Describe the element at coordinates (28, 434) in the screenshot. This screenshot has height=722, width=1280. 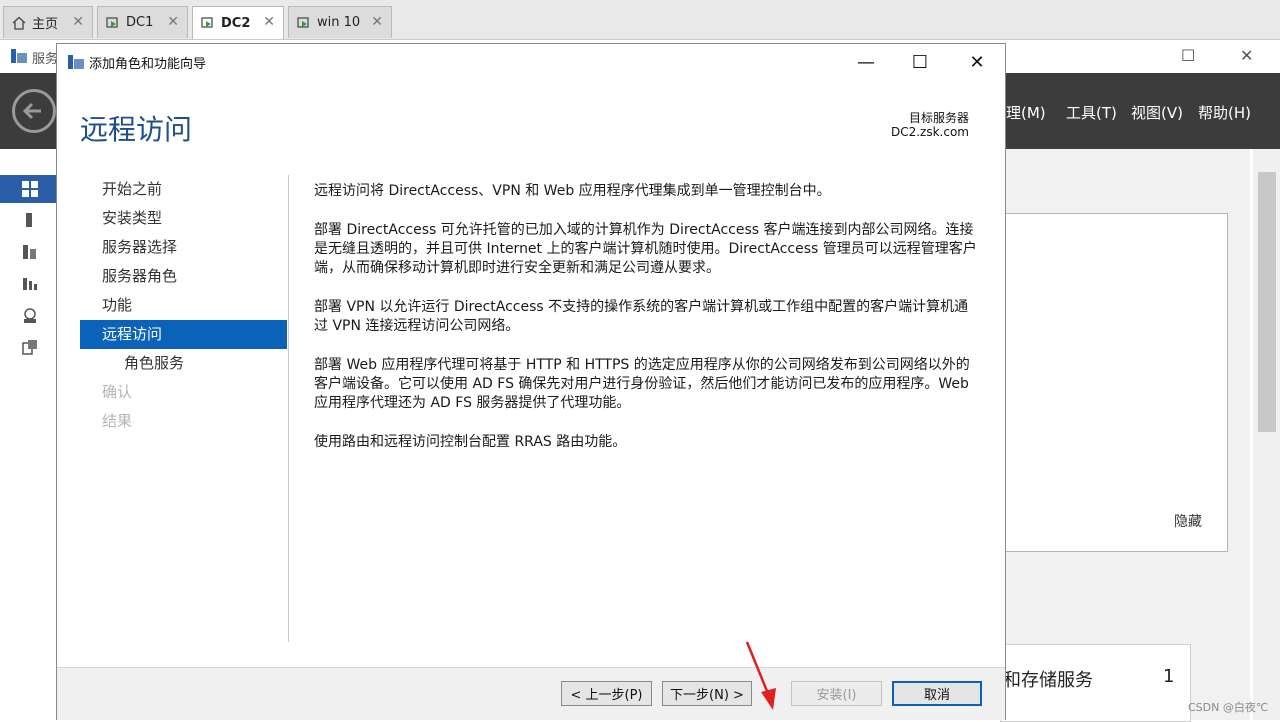
I see `background-sidebar` at that location.